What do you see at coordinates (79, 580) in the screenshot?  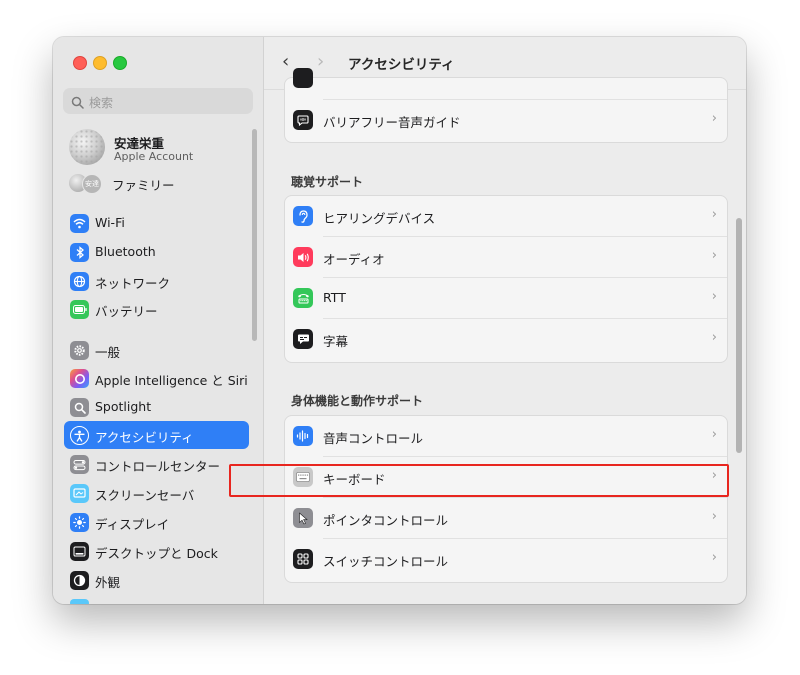 I see `appearance-icon` at bounding box center [79, 580].